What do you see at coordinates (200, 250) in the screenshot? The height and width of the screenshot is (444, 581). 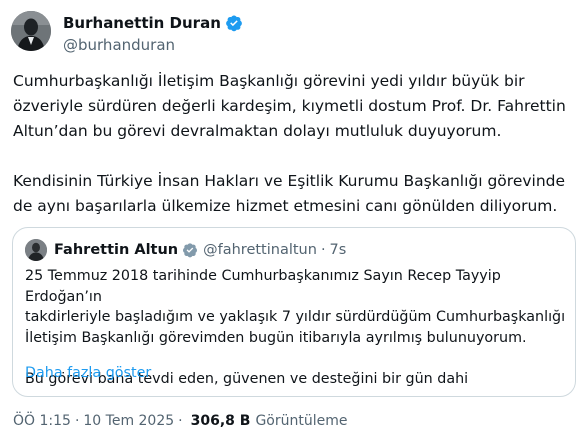 I see `quoted-author-info: Fahrettin Altun @fahrettinaltun · 7s` at bounding box center [200, 250].